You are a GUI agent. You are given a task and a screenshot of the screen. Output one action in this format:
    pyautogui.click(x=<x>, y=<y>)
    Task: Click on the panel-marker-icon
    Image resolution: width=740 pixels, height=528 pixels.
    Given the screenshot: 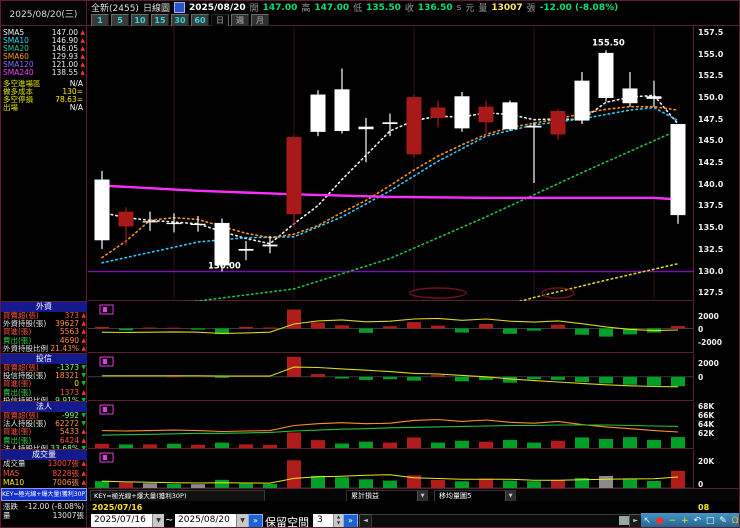 What is the action you would take?
    pyautogui.click(x=105, y=361)
    